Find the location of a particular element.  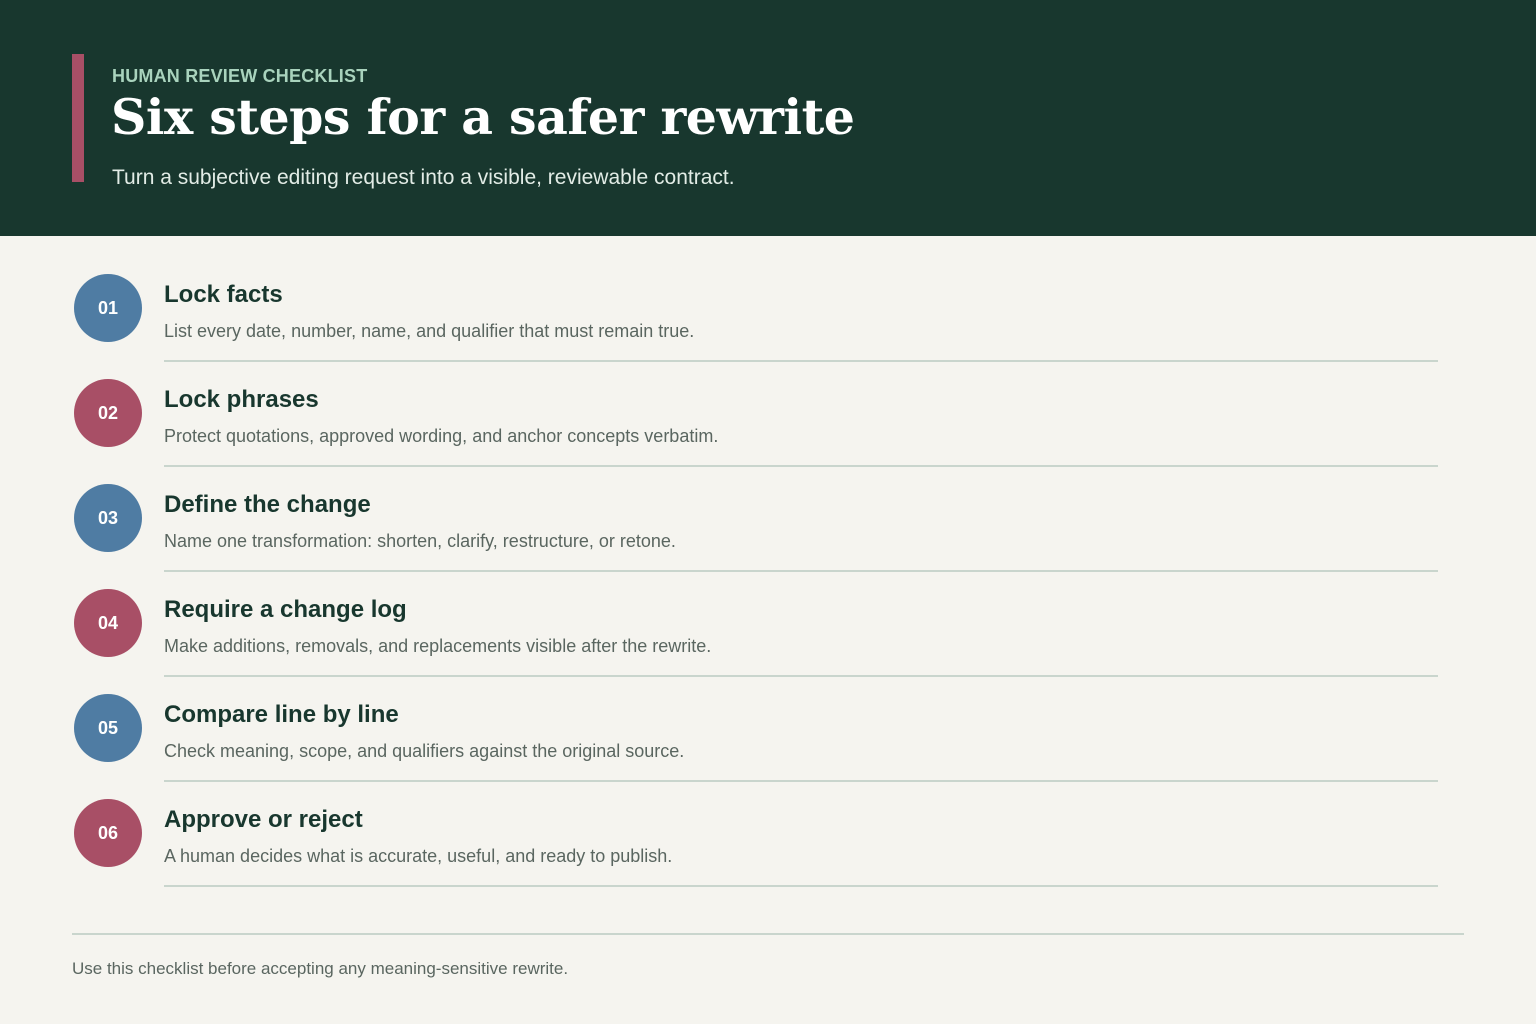

step-number-badge: 05 is located at coordinates (108, 728).